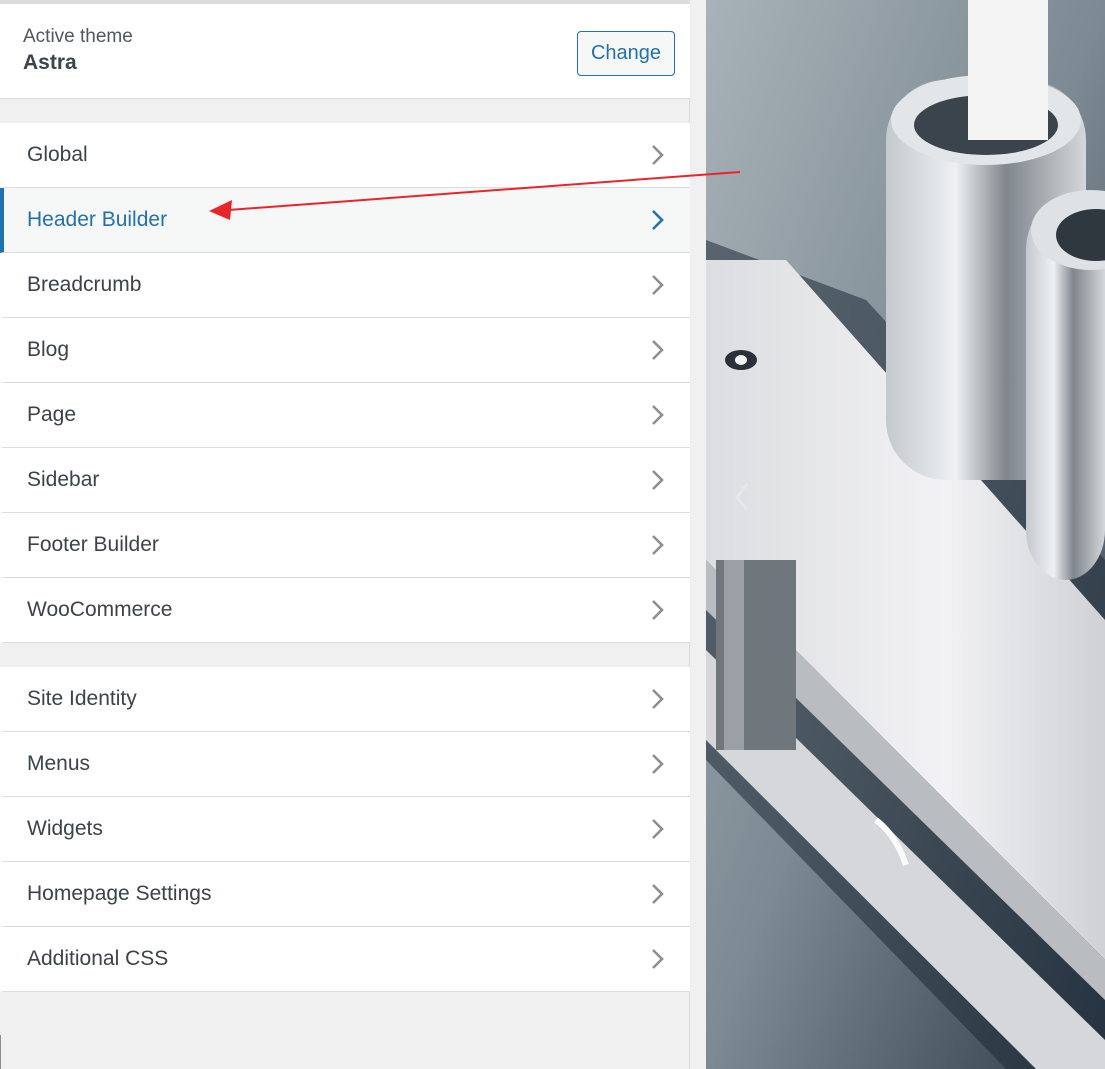 This screenshot has height=1069, width=1105. Describe the element at coordinates (345, 51) in the screenshot. I see `active-theme-section: Active theme Astra Change` at that location.